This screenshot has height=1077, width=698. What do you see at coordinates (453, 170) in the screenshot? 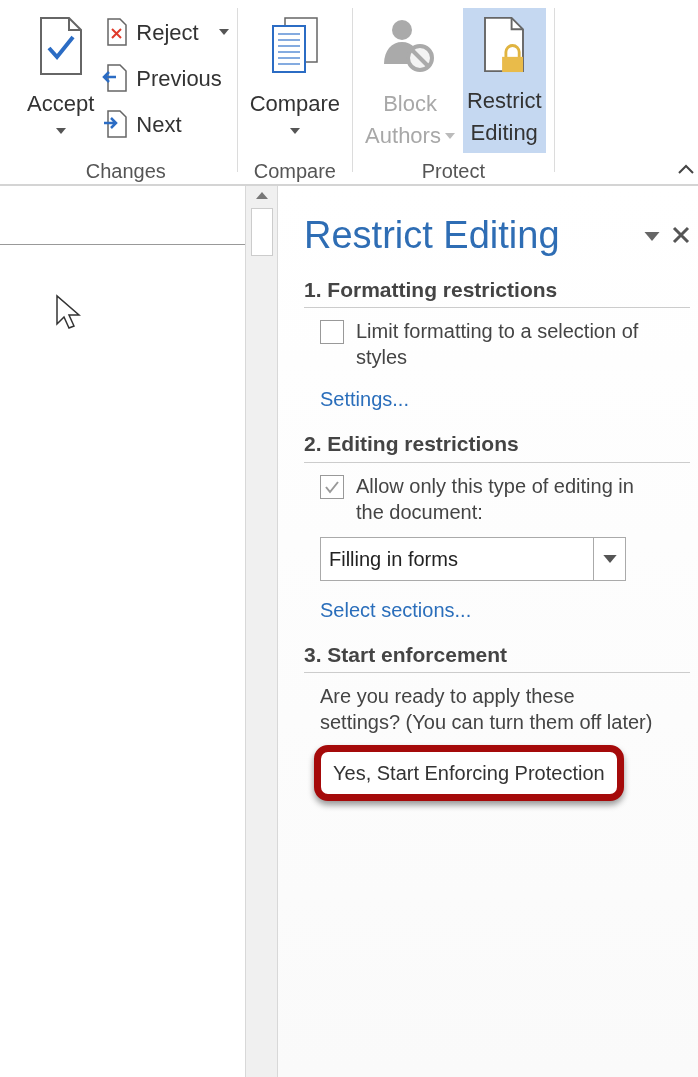
I see `group-label: Protect` at bounding box center [453, 170].